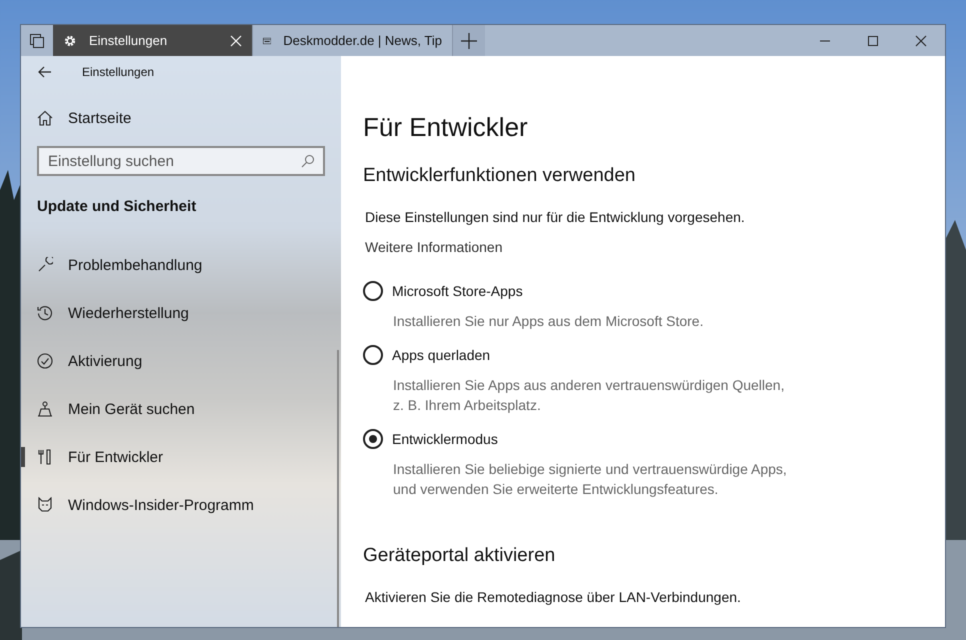  I want to click on browser-tab: Einstellungen, so click(153, 40).